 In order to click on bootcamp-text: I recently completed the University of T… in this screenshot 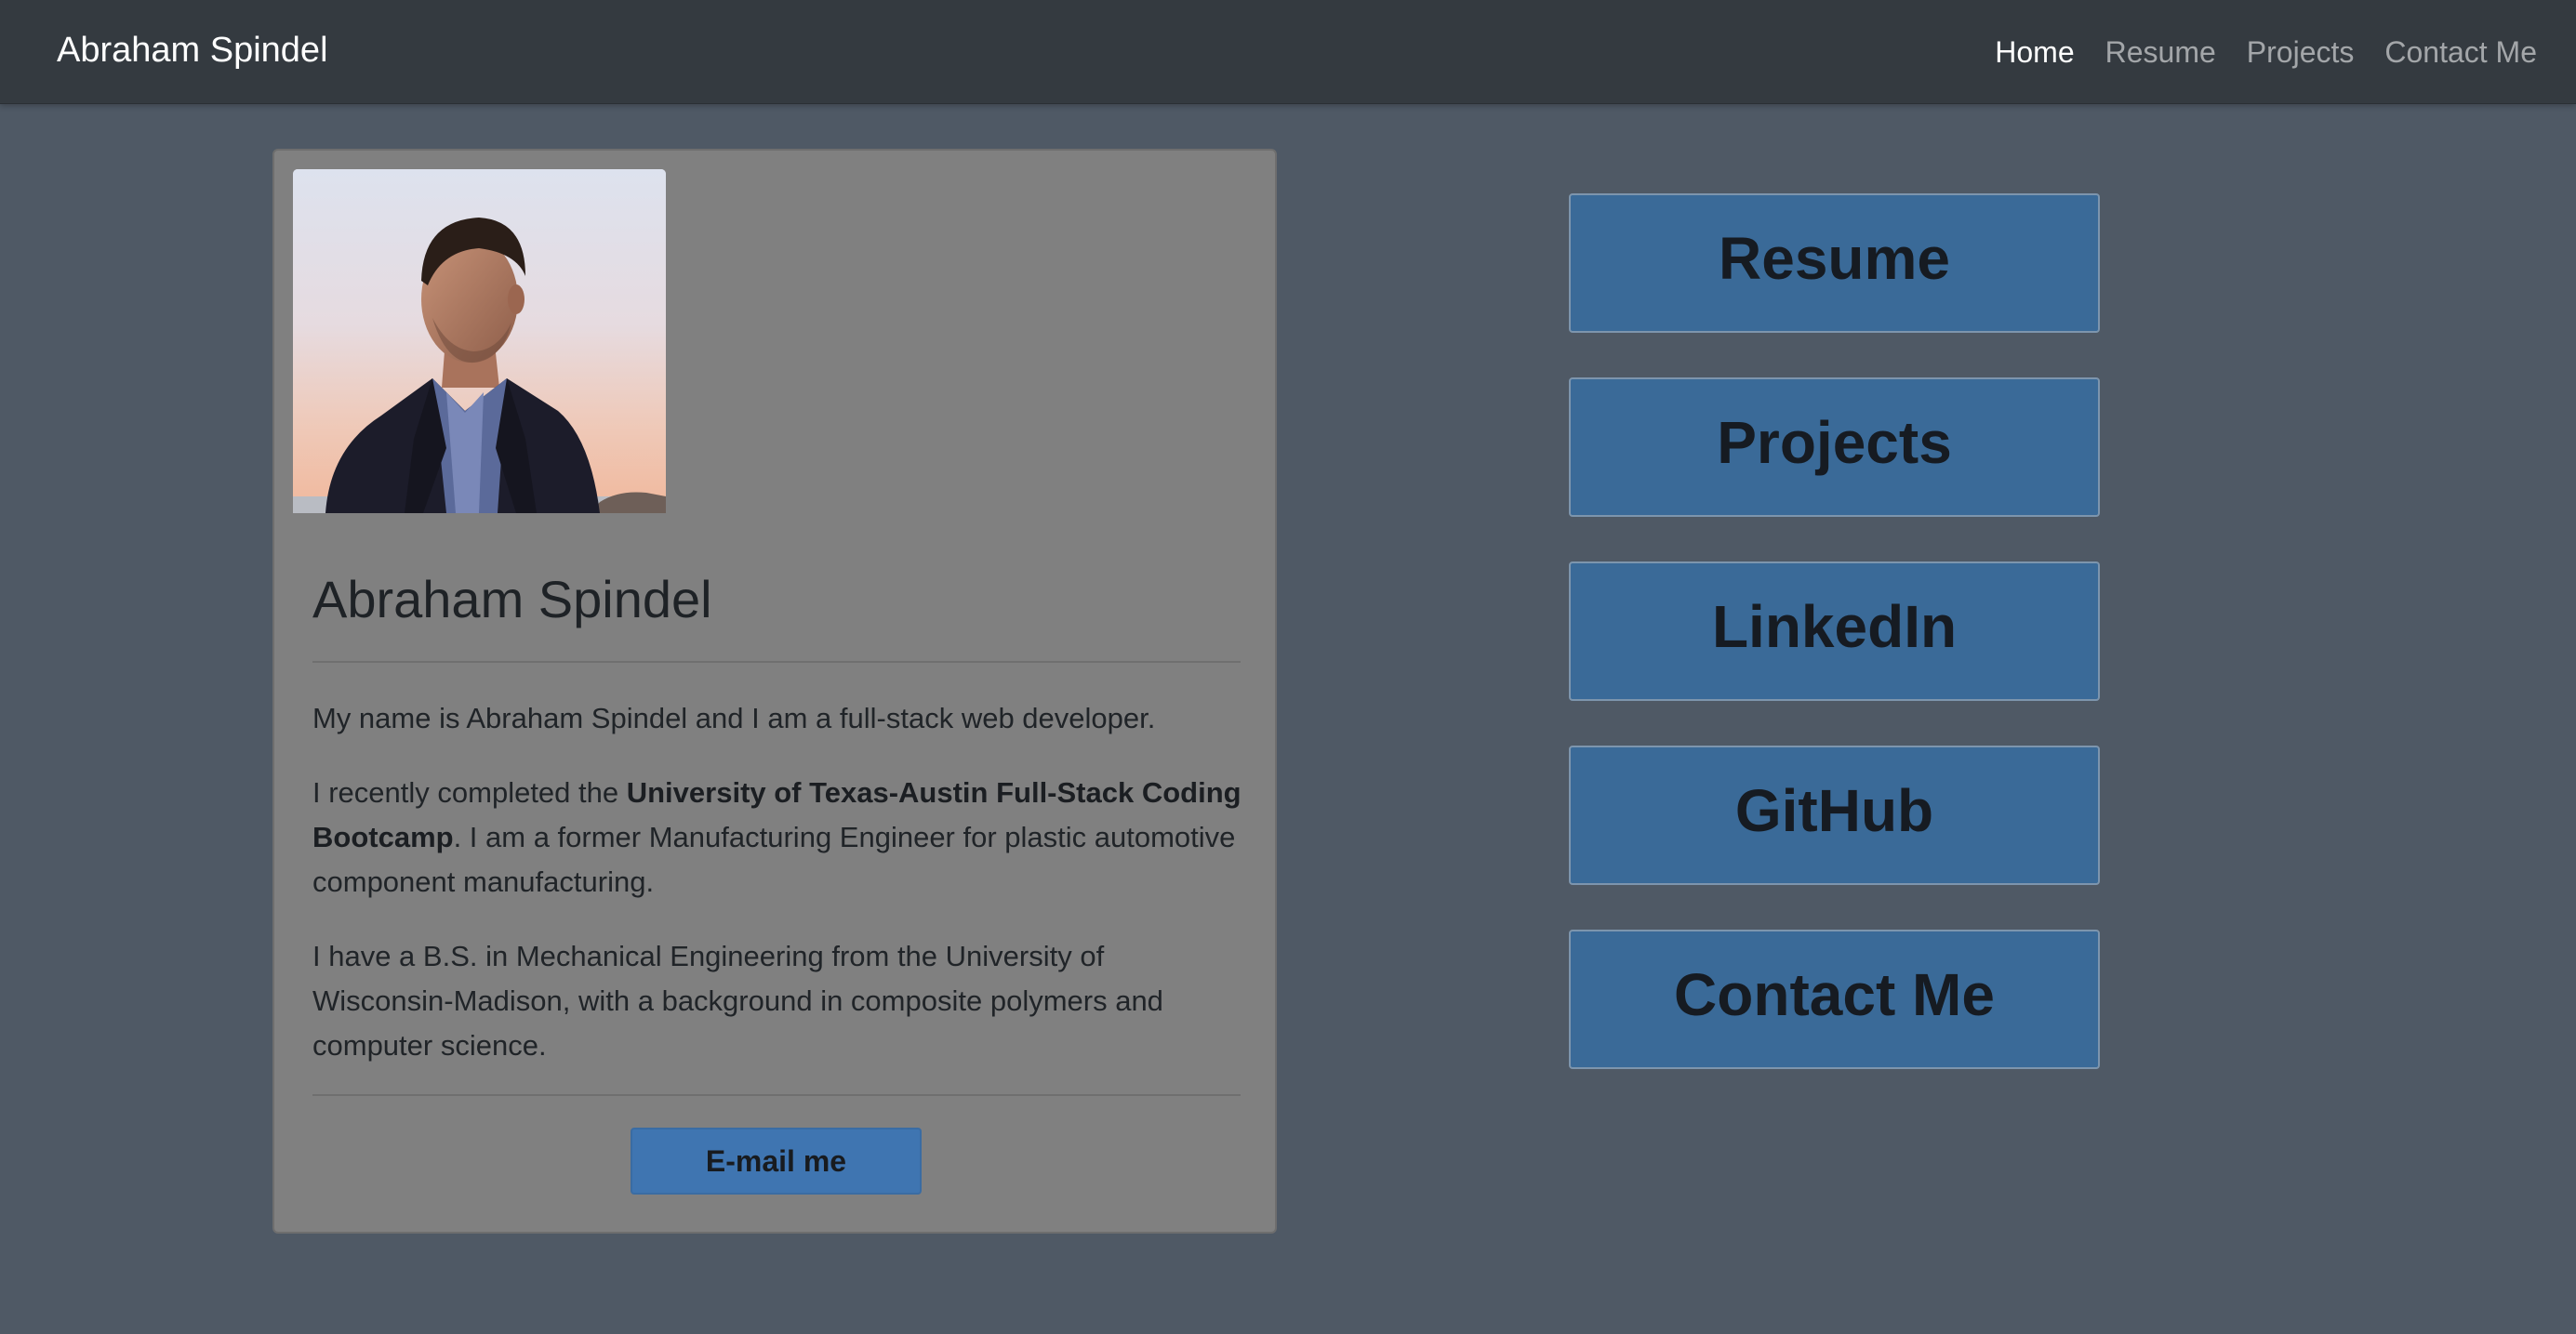, I will do `click(777, 838)`.